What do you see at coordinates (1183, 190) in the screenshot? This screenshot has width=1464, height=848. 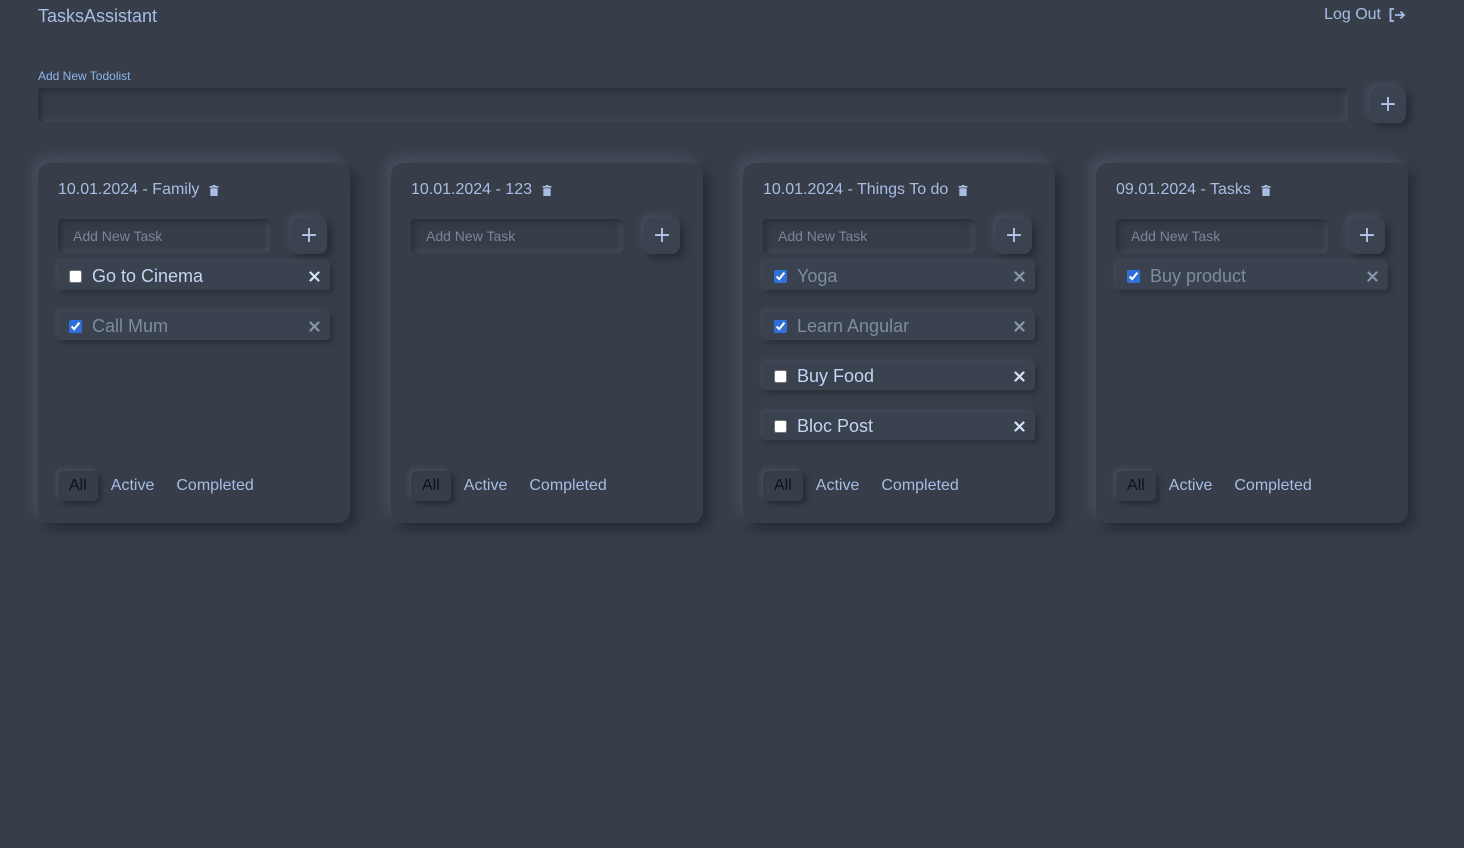 I see `todolist-title-text: 09.01.2024 - Tasks` at bounding box center [1183, 190].